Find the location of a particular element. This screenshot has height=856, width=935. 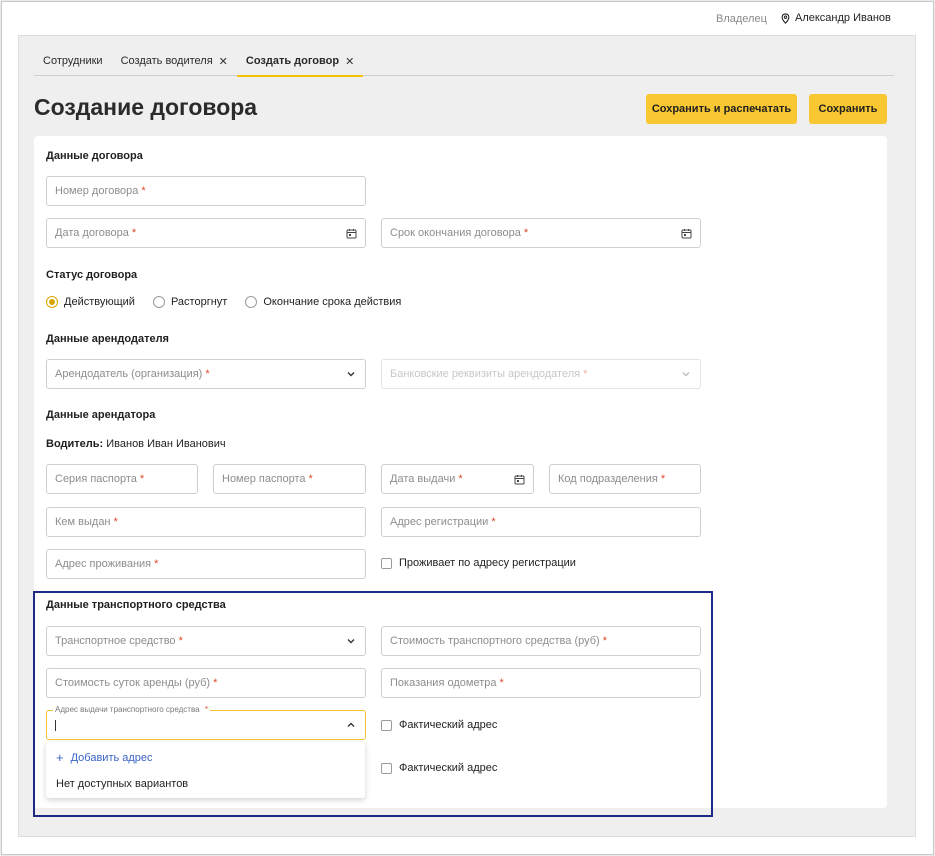

vehicle-cost-field: Стоимость транспортного средства (руб) * is located at coordinates (541, 641).